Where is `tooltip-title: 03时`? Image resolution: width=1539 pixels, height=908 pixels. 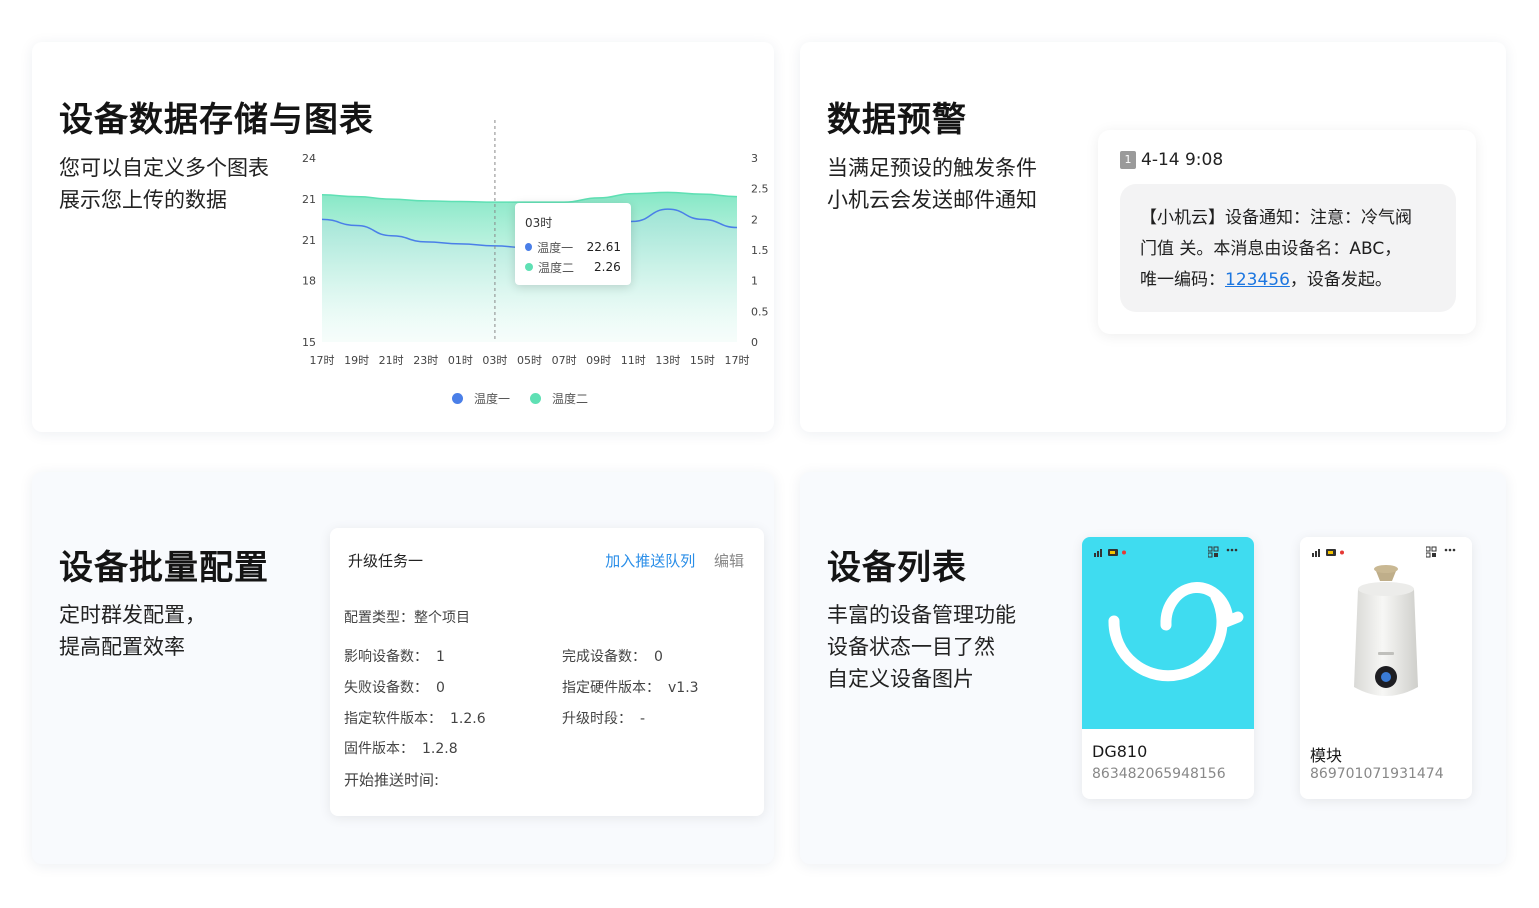
tooltip-title: 03时 is located at coordinates (539, 223).